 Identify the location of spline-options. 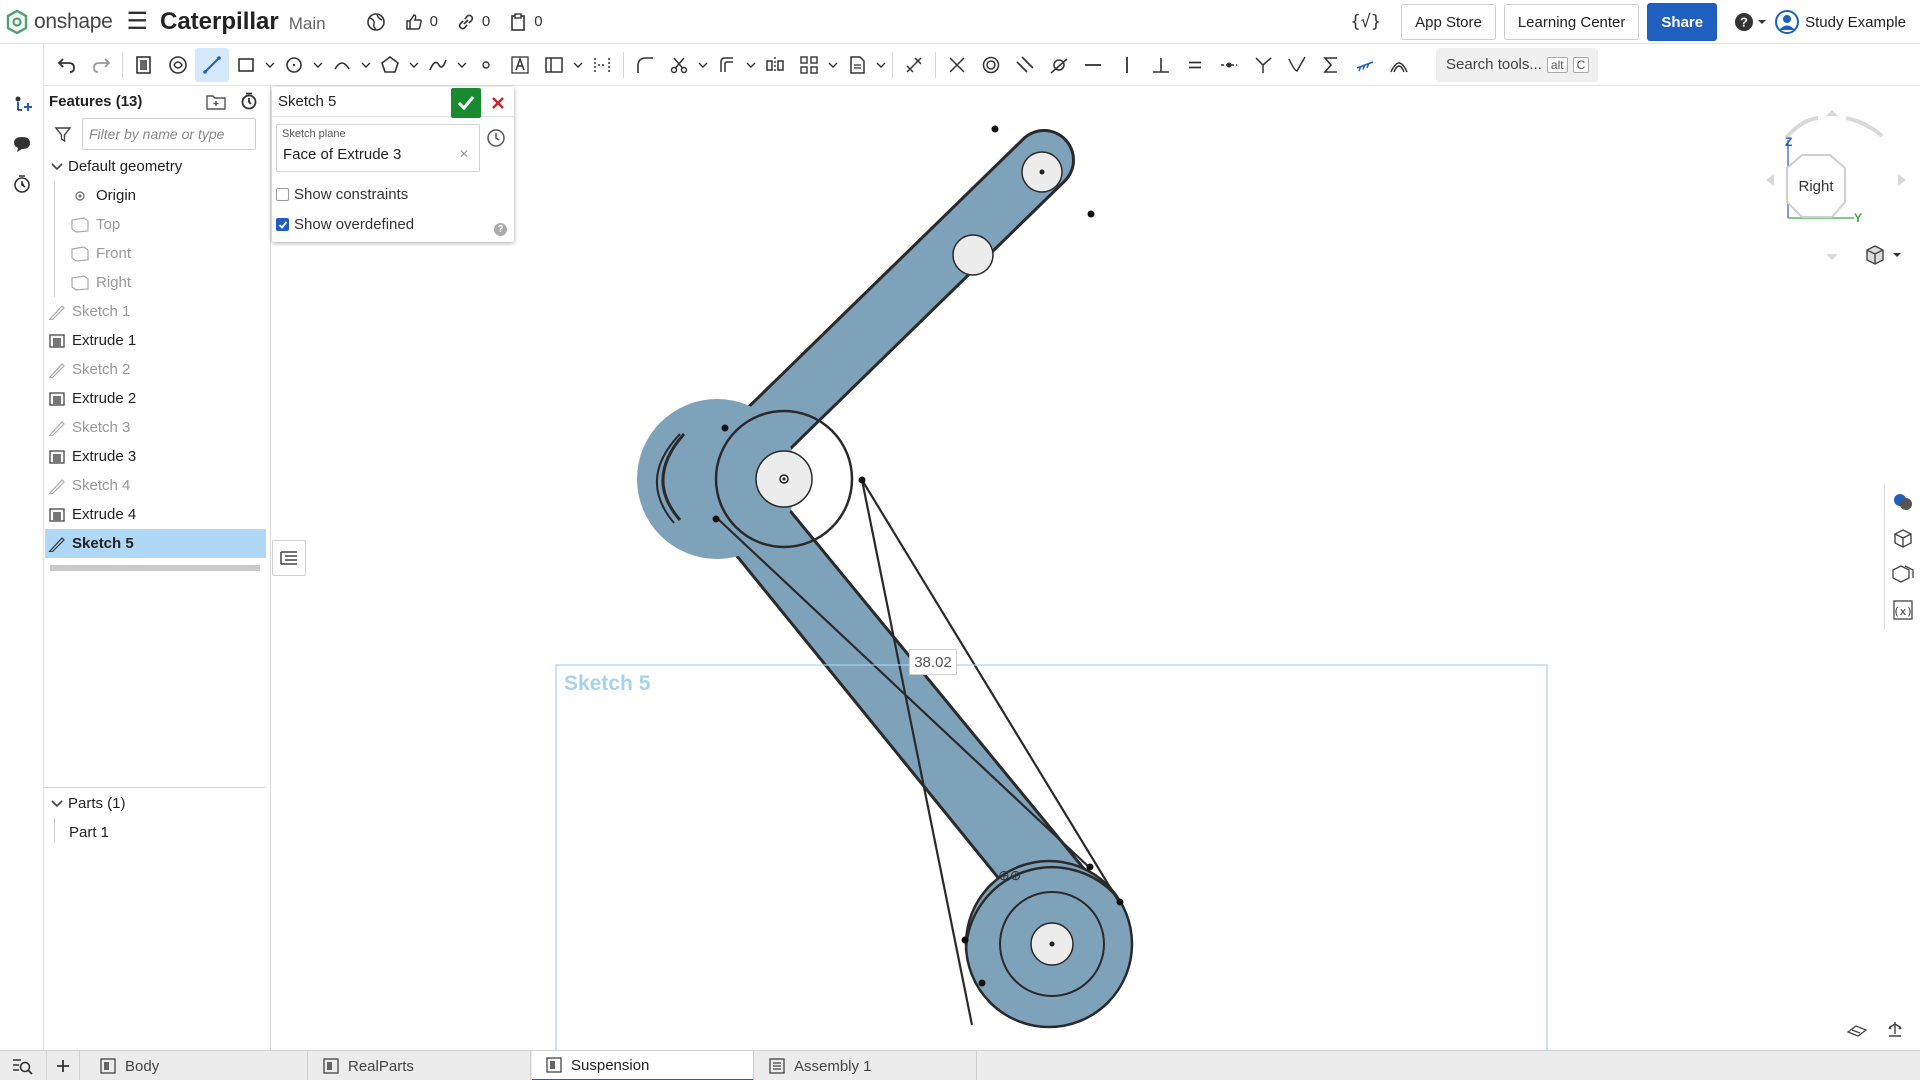
(462, 65).